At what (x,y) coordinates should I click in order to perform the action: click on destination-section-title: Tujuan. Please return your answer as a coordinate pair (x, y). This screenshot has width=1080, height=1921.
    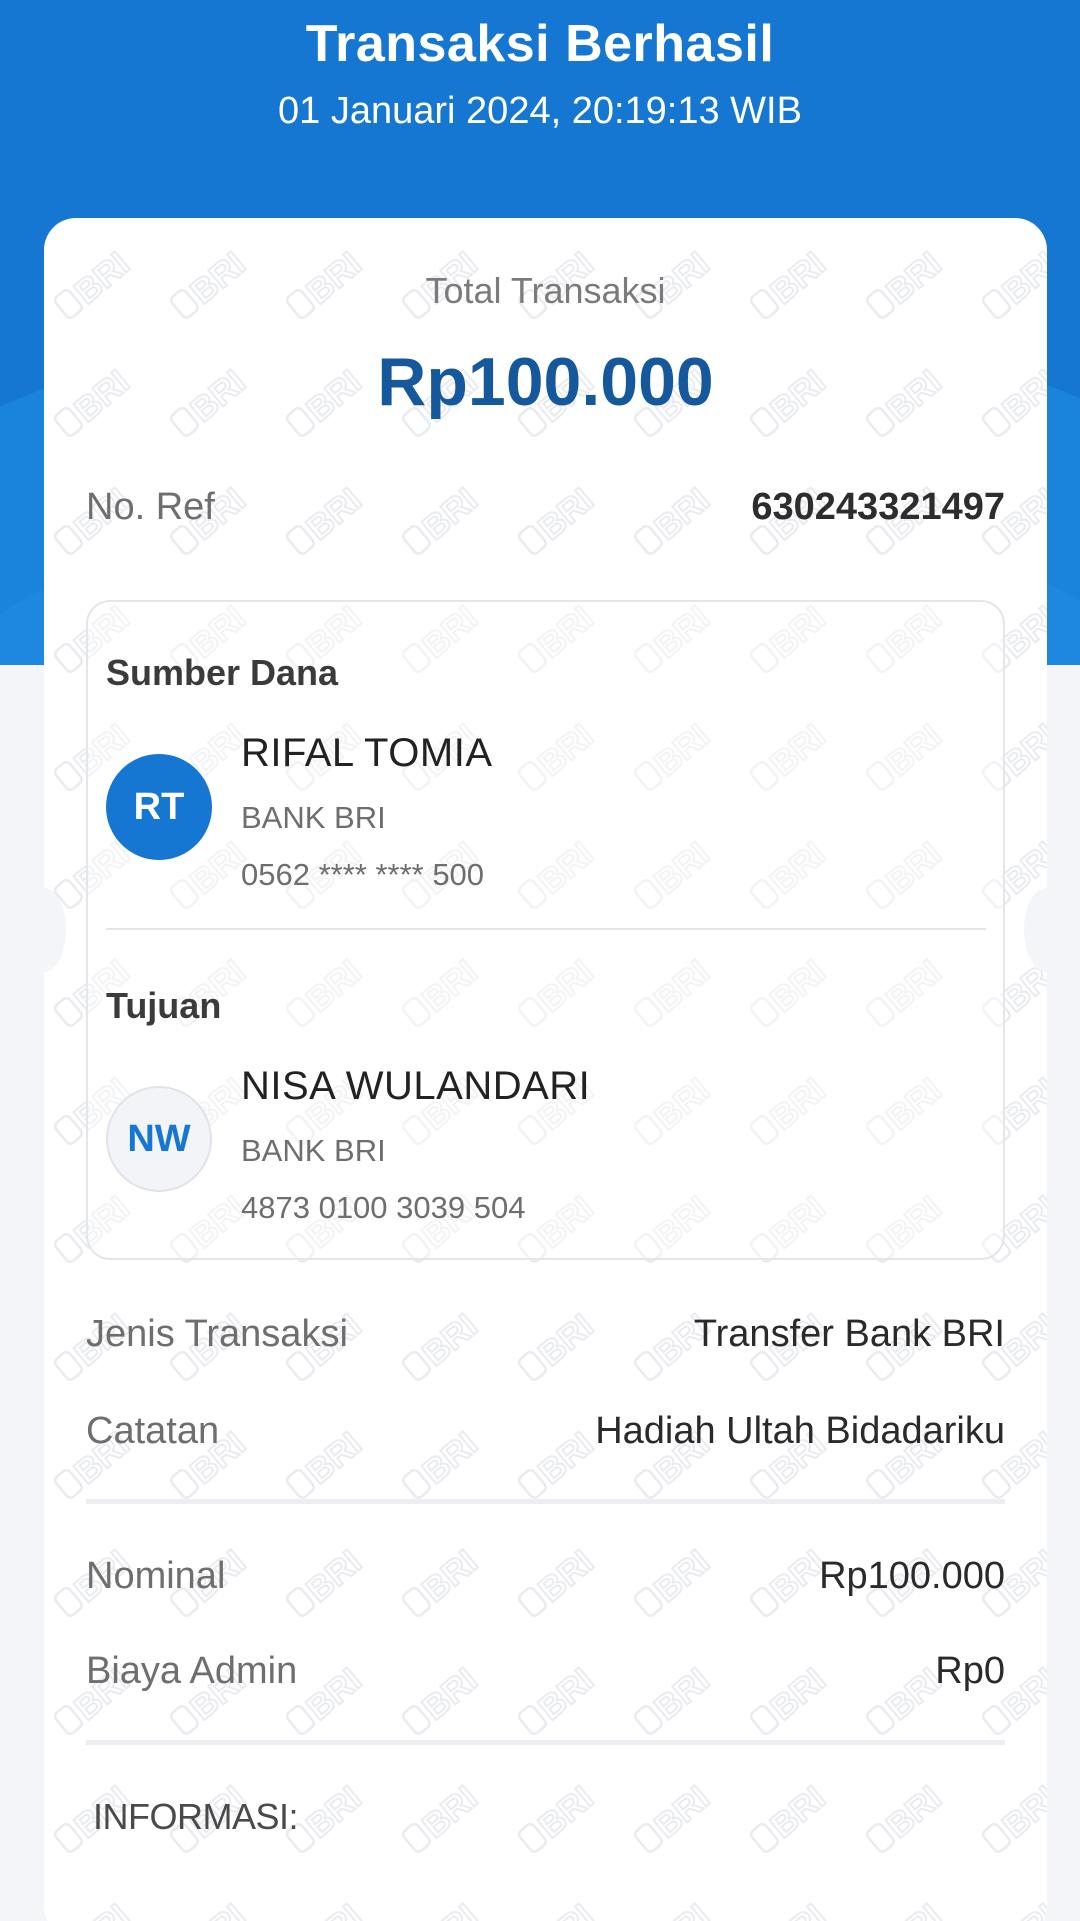
    Looking at the image, I should click on (164, 1005).